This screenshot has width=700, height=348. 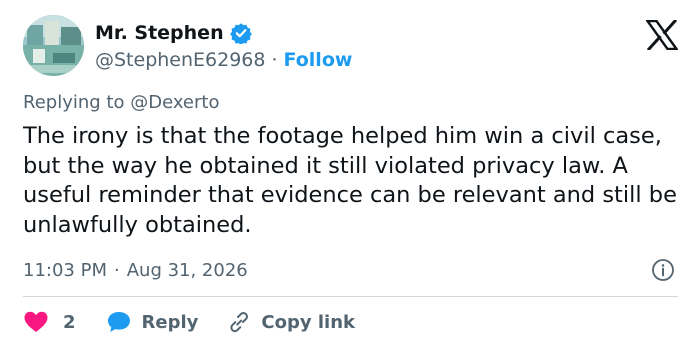 I want to click on replying-to: Replying to @Dexerto, so click(x=121, y=102).